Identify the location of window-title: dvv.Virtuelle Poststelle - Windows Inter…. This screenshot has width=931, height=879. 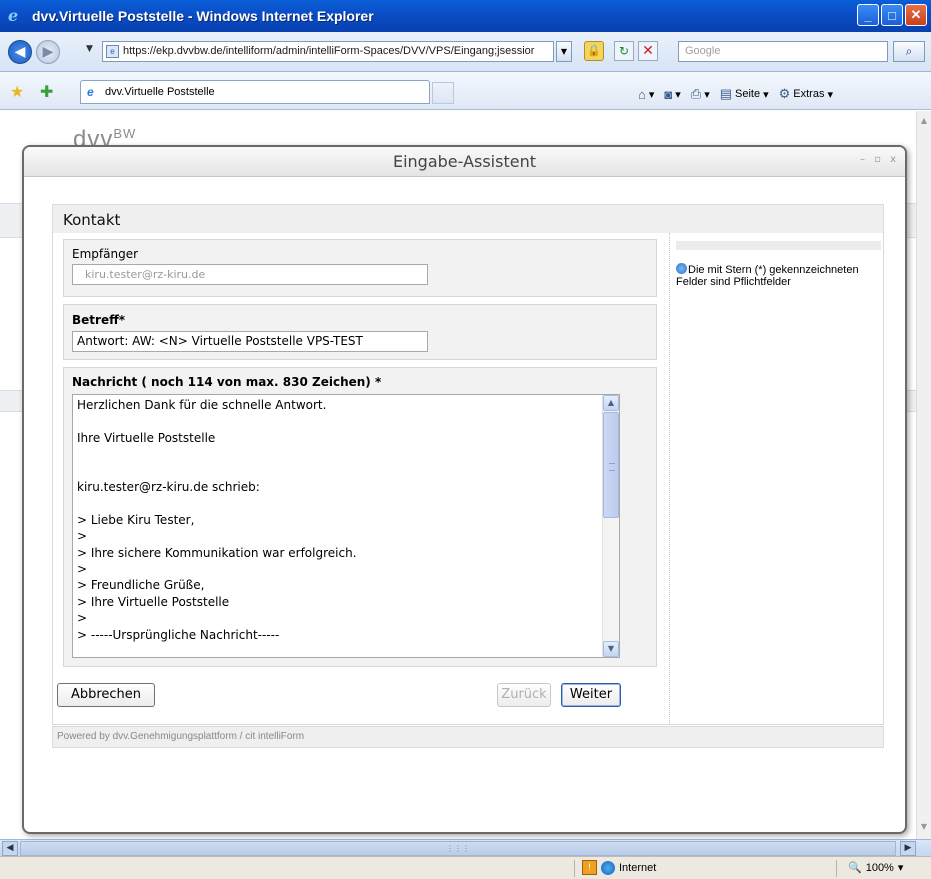
(203, 16).